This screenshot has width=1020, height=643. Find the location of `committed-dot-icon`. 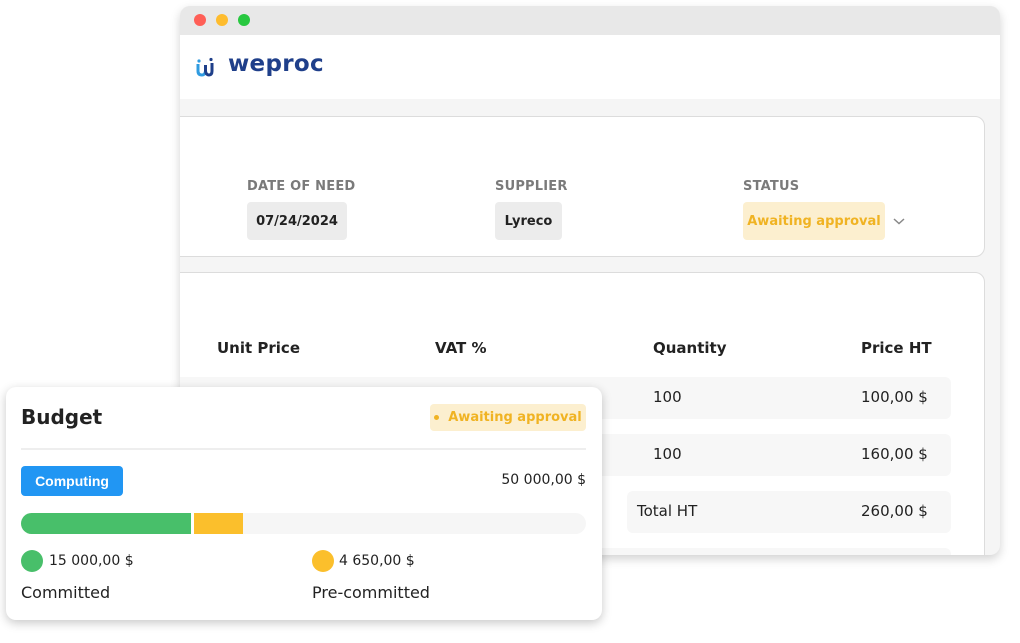

committed-dot-icon is located at coordinates (32, 561).